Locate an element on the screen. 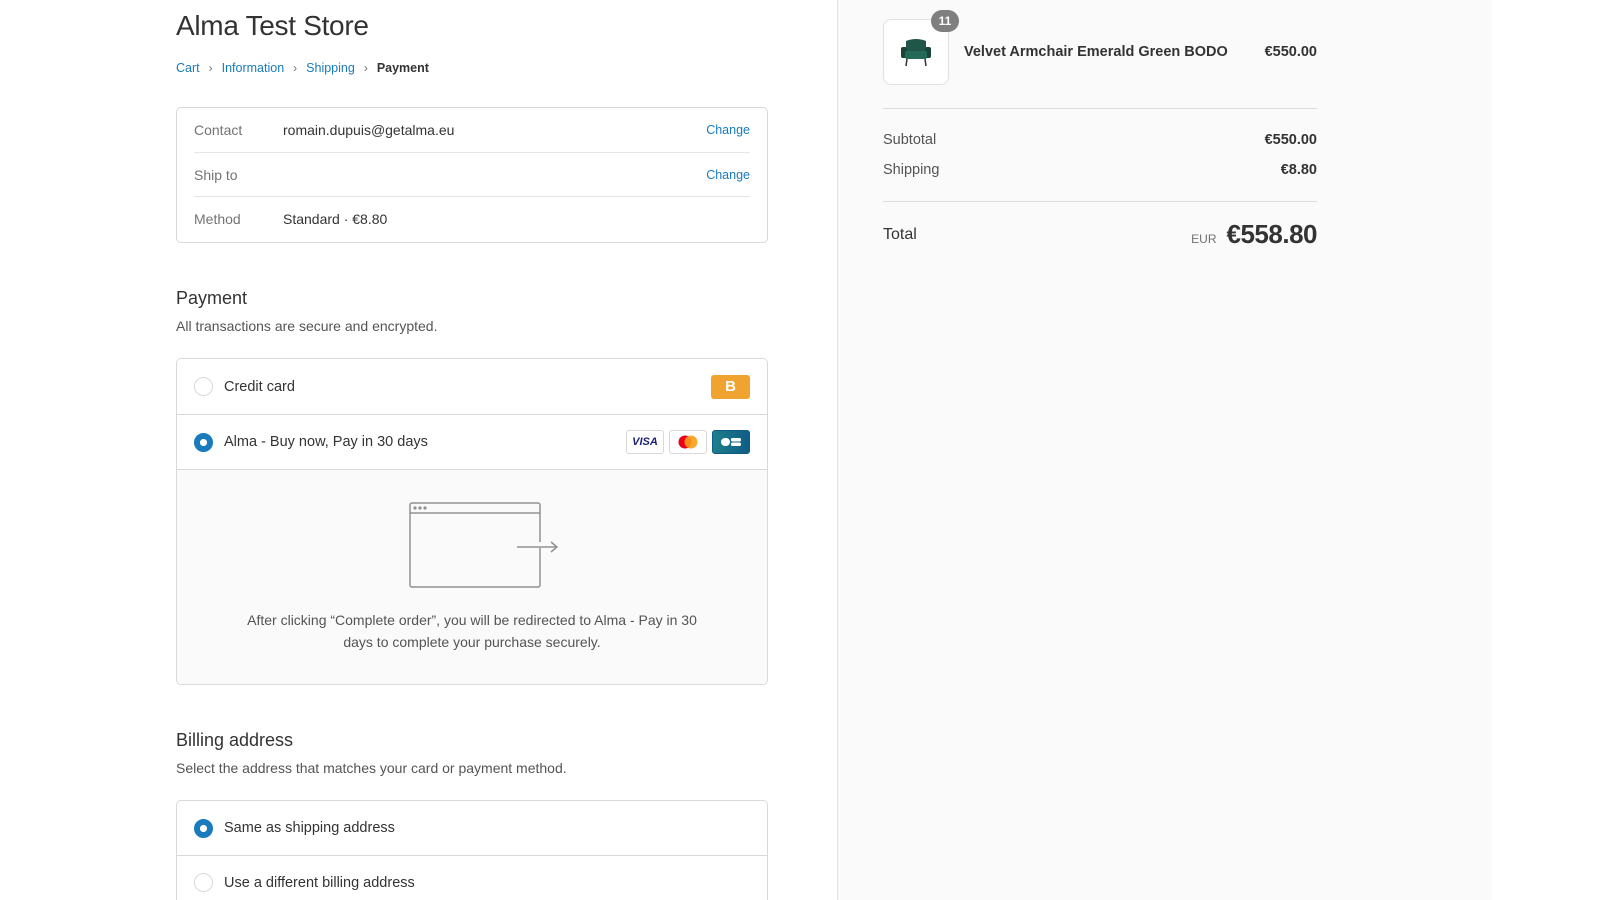 This screenshot has width=1600, height=900. credit-card-label: Credit card is located at coordinates (259, 386).